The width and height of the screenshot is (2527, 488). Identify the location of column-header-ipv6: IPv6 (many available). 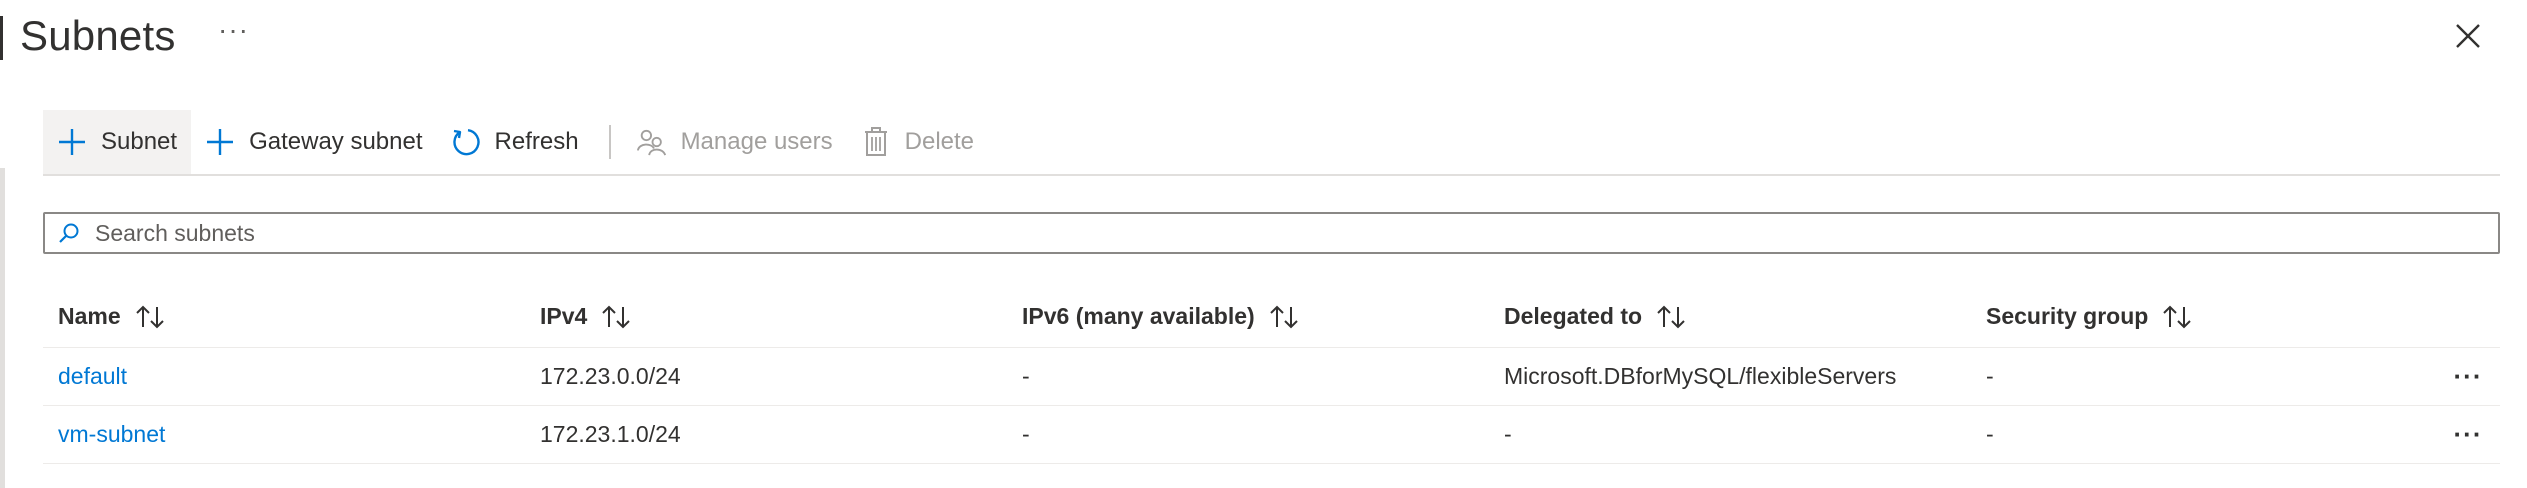
(1160, 316).